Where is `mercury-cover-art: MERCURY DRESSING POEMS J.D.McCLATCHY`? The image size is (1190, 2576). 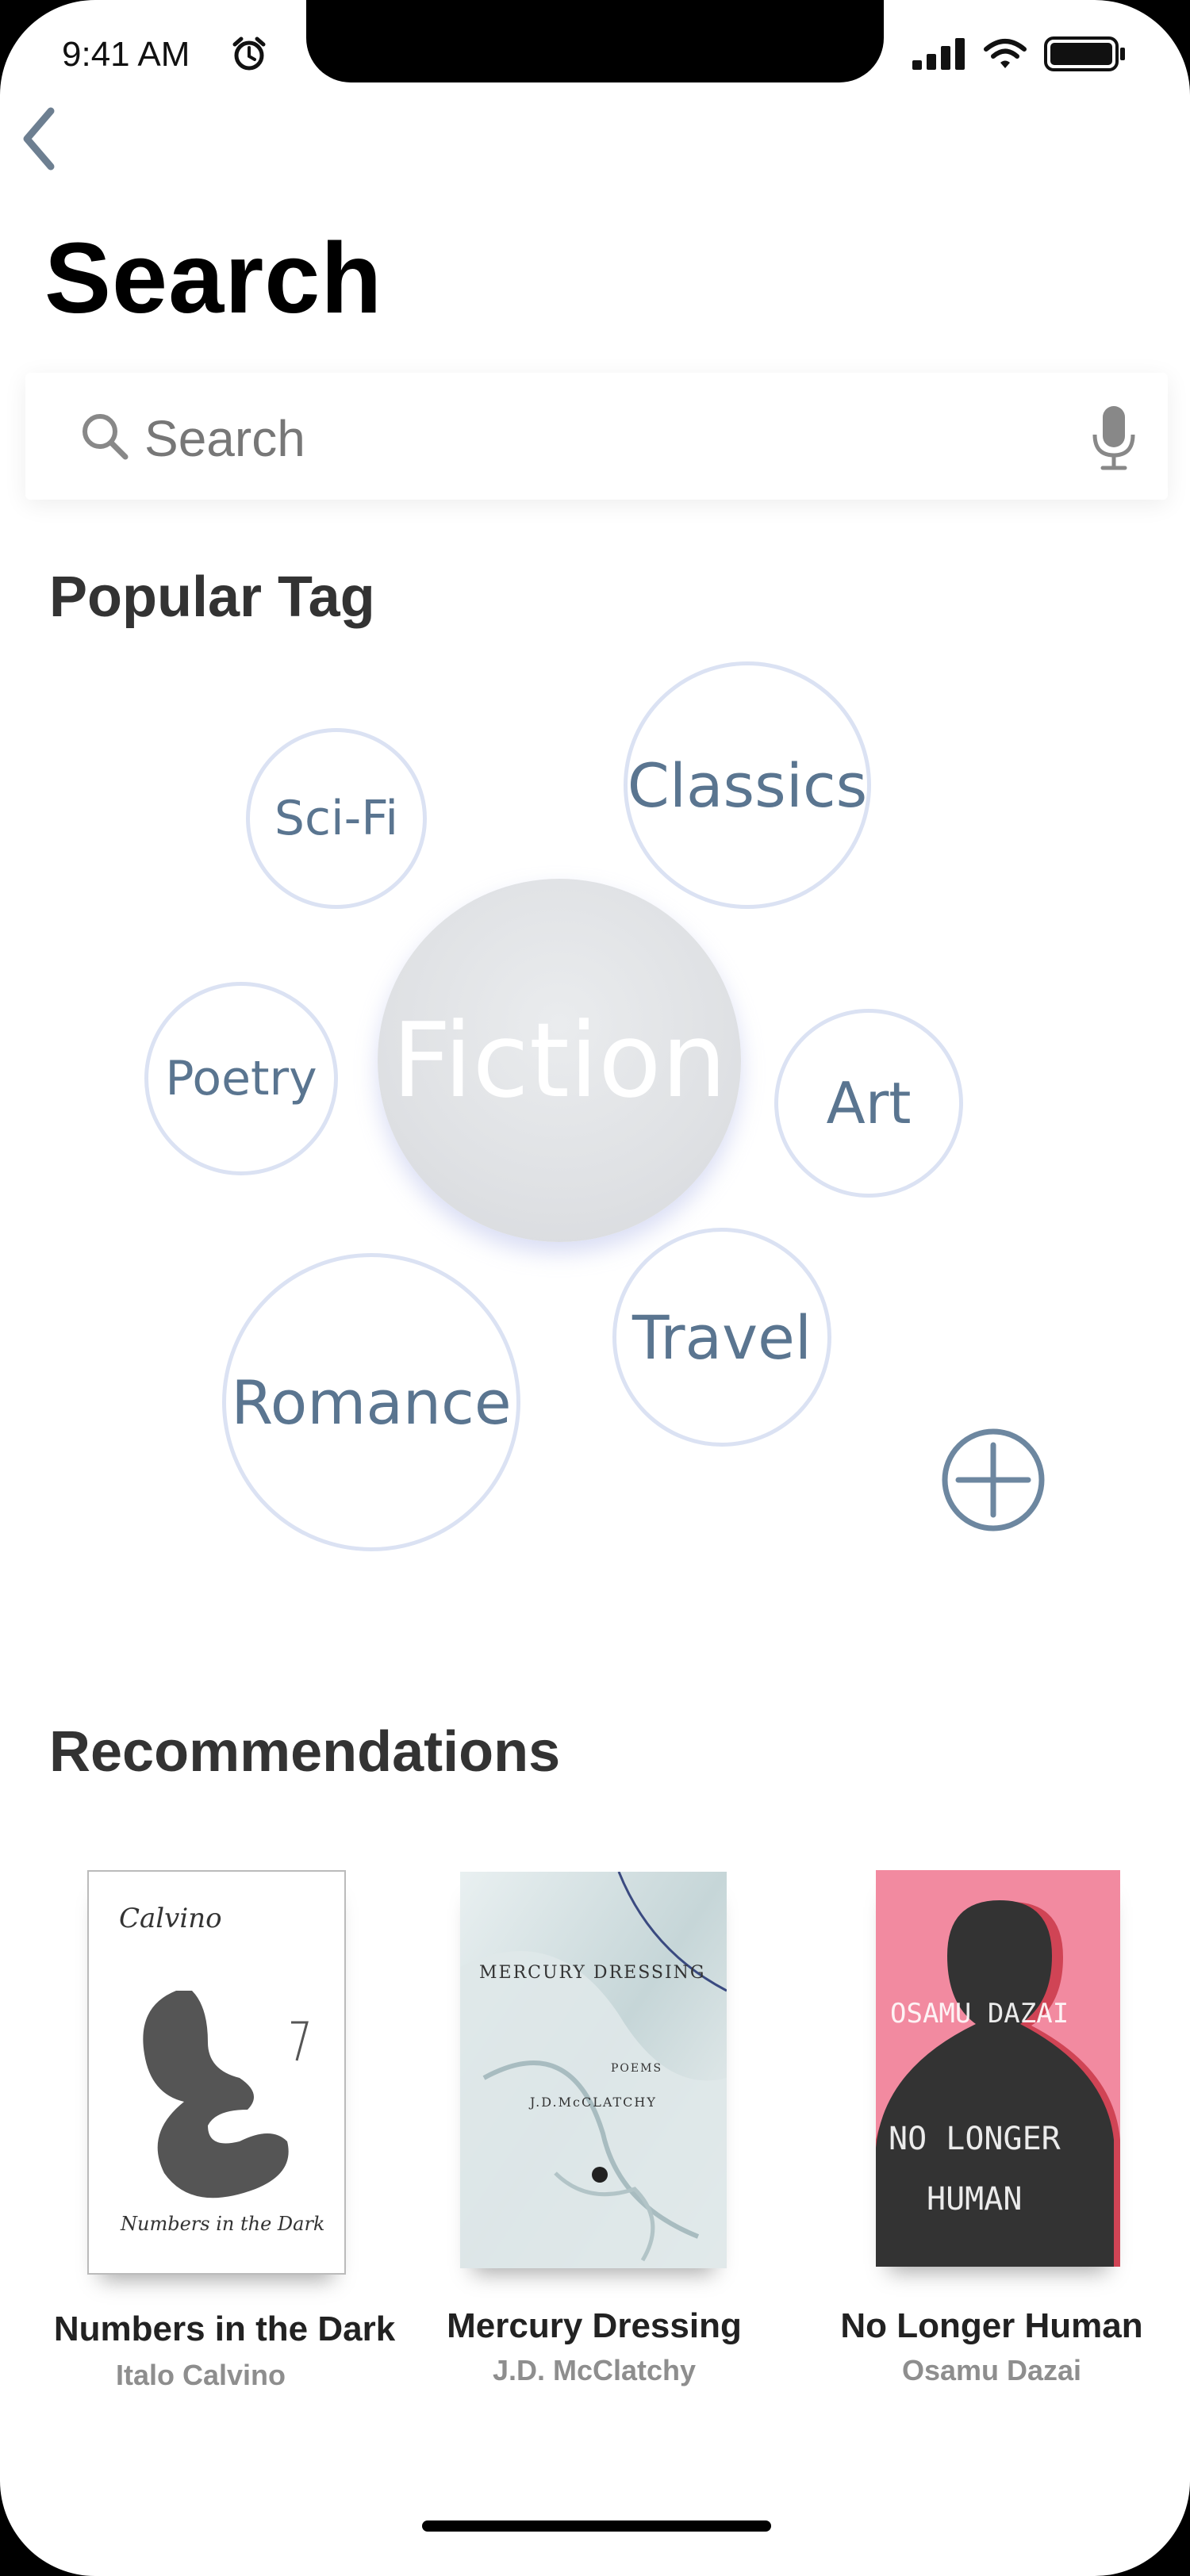
mercury-cover-art: MERCURY DRESSING POEMS J.D.McCLATCHY is located at coordinates (593, 2070).